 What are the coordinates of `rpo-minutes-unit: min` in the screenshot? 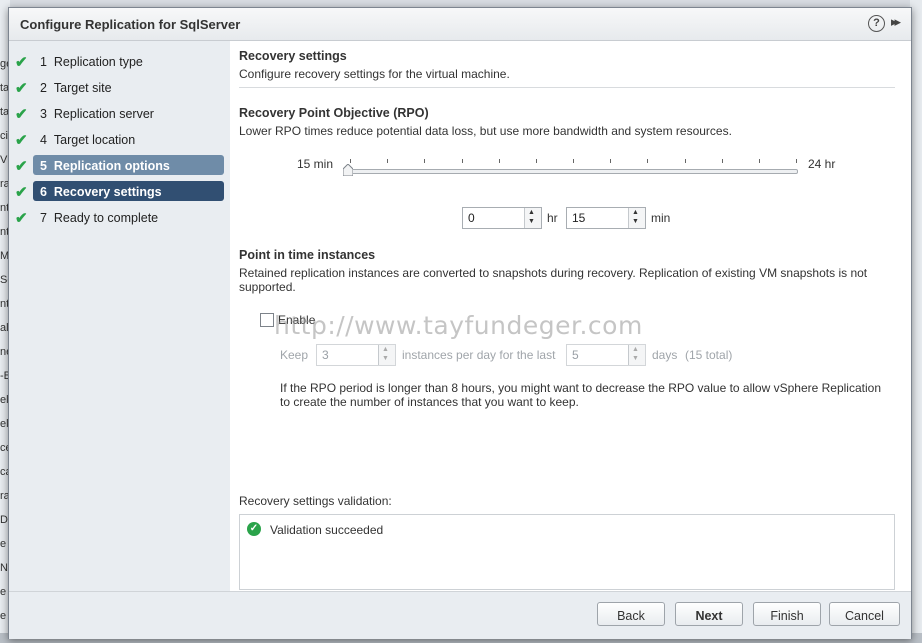 It's located at (661, 218).